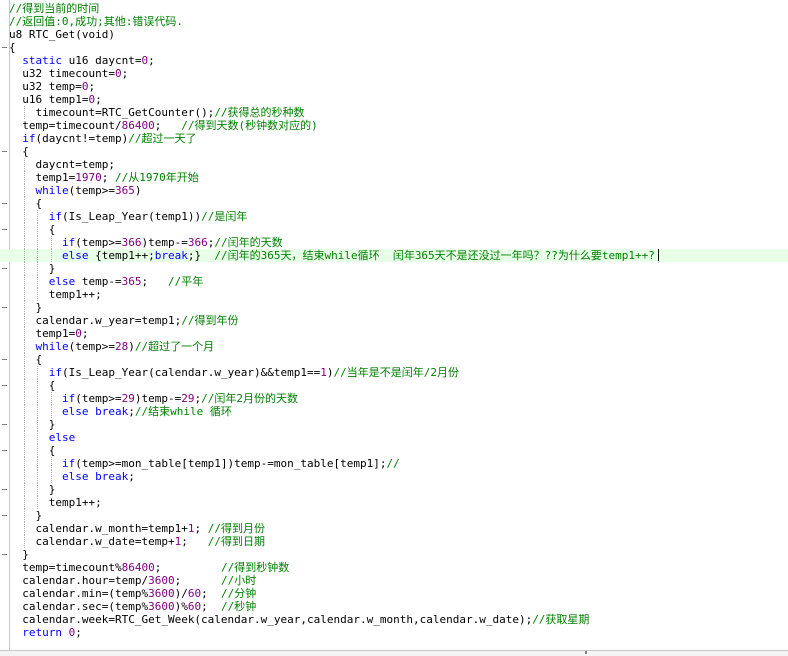 Image resolution: width=788 pixels, height=656 pixels. I want to click on code-line: calendar.sec=(temp%3600)%60; //秒钟, so click(394, 606).